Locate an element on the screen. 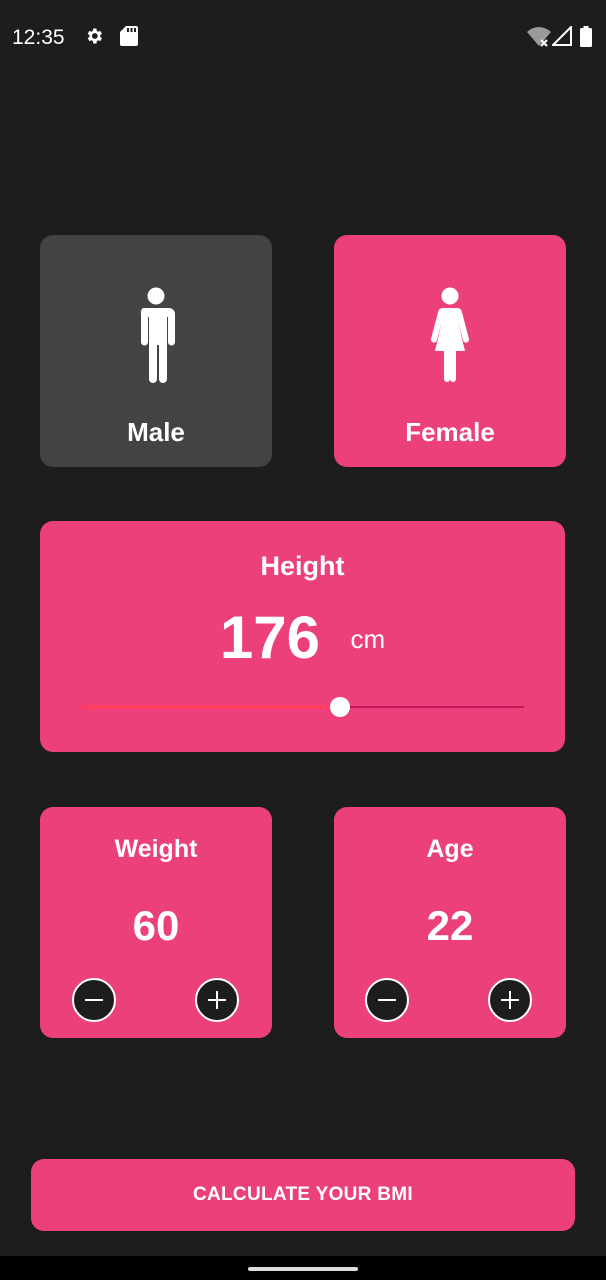  male-card: Male is located at coordinates (156, 351).